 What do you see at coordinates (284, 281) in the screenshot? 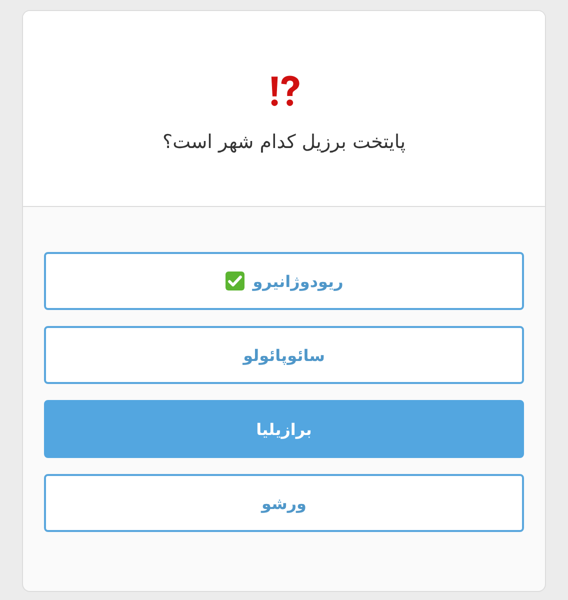
I see `answer-option: ریودوژانیرو` at bounding box center [284, 281].